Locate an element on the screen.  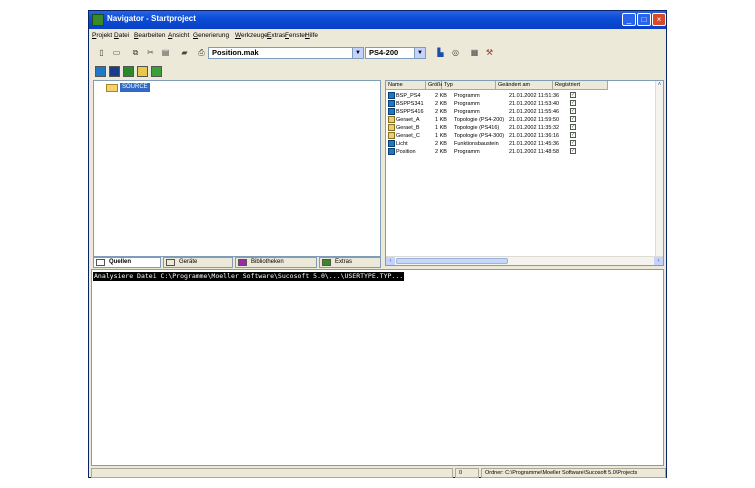
paste-icon: ▤ is located at coordinates (165, 52).